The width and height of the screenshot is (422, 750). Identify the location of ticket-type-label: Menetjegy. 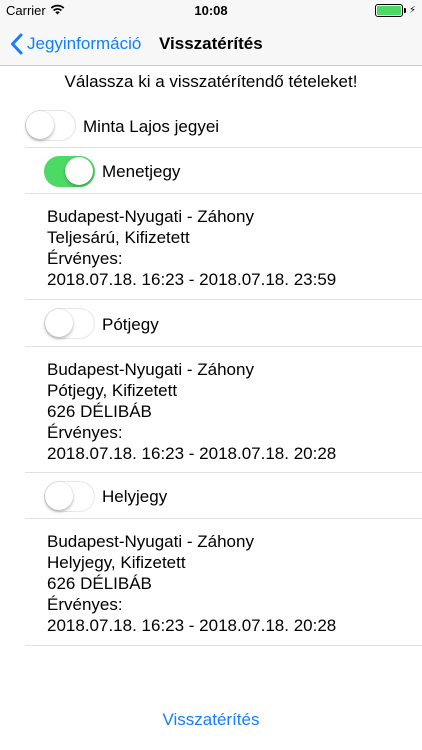
(141, 171).